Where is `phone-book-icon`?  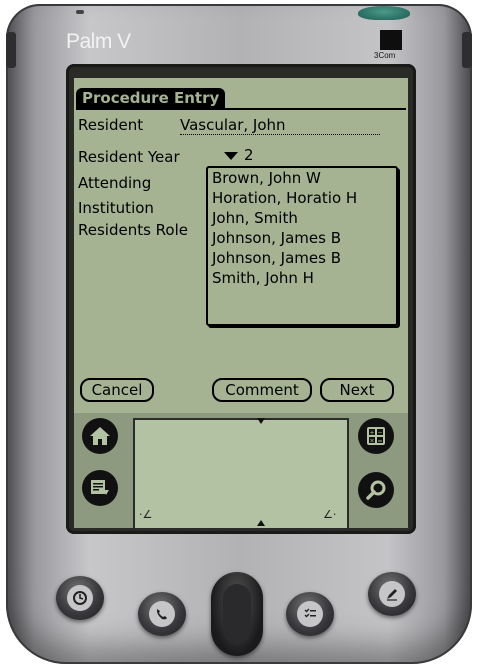
phone-book-icon is located at coordinates (162, 614).